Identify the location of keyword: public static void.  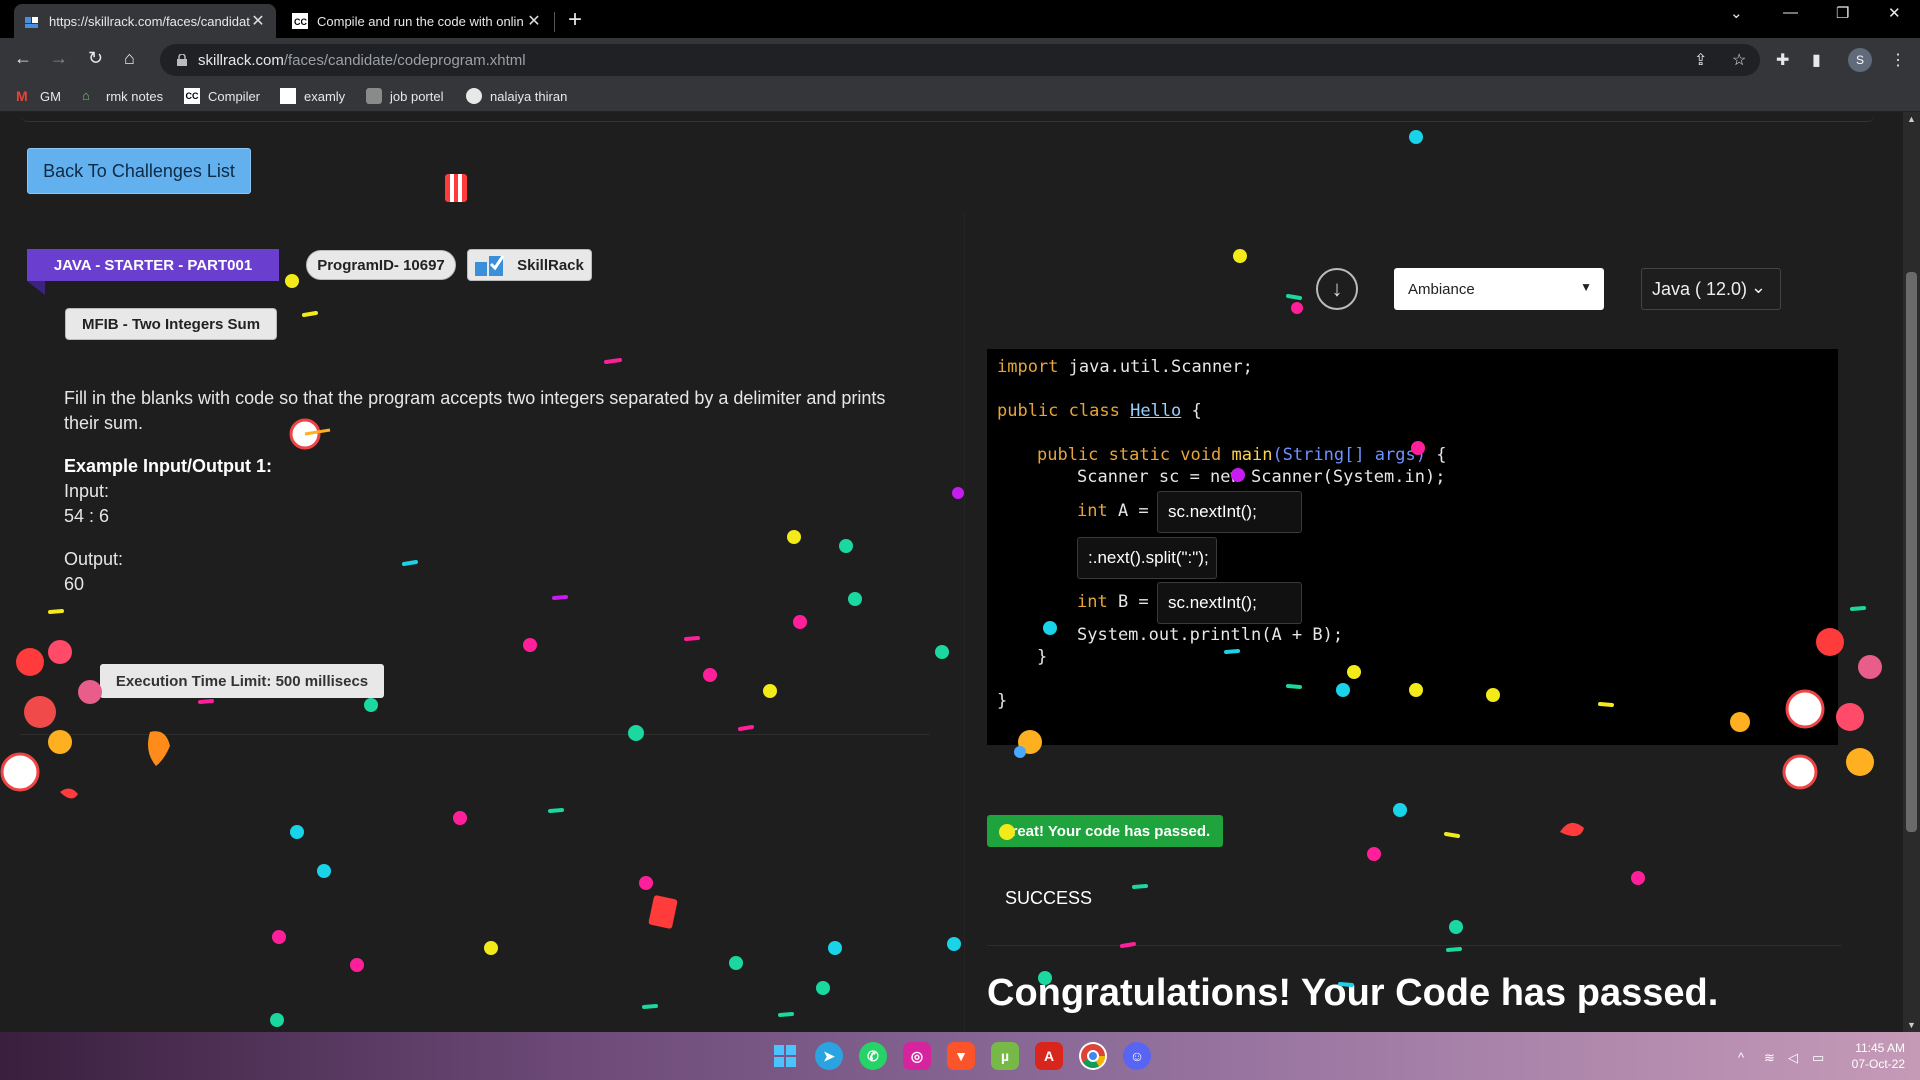
(1129, 455).